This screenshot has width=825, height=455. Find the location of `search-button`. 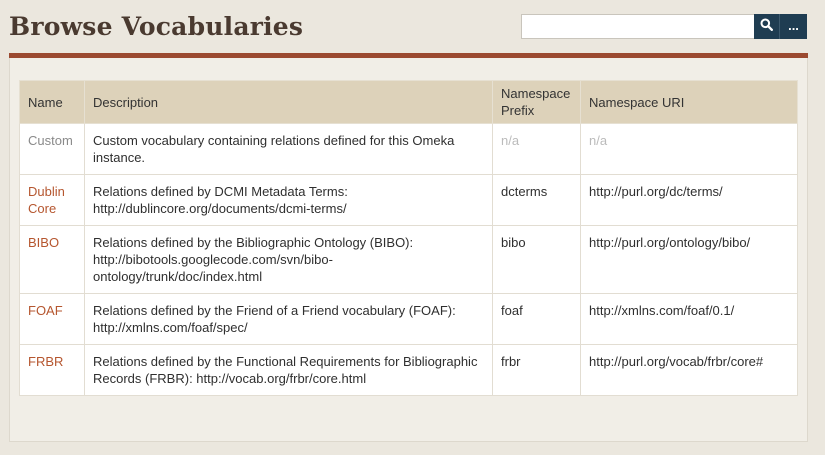

search-button is located at coordinates (767, 26).